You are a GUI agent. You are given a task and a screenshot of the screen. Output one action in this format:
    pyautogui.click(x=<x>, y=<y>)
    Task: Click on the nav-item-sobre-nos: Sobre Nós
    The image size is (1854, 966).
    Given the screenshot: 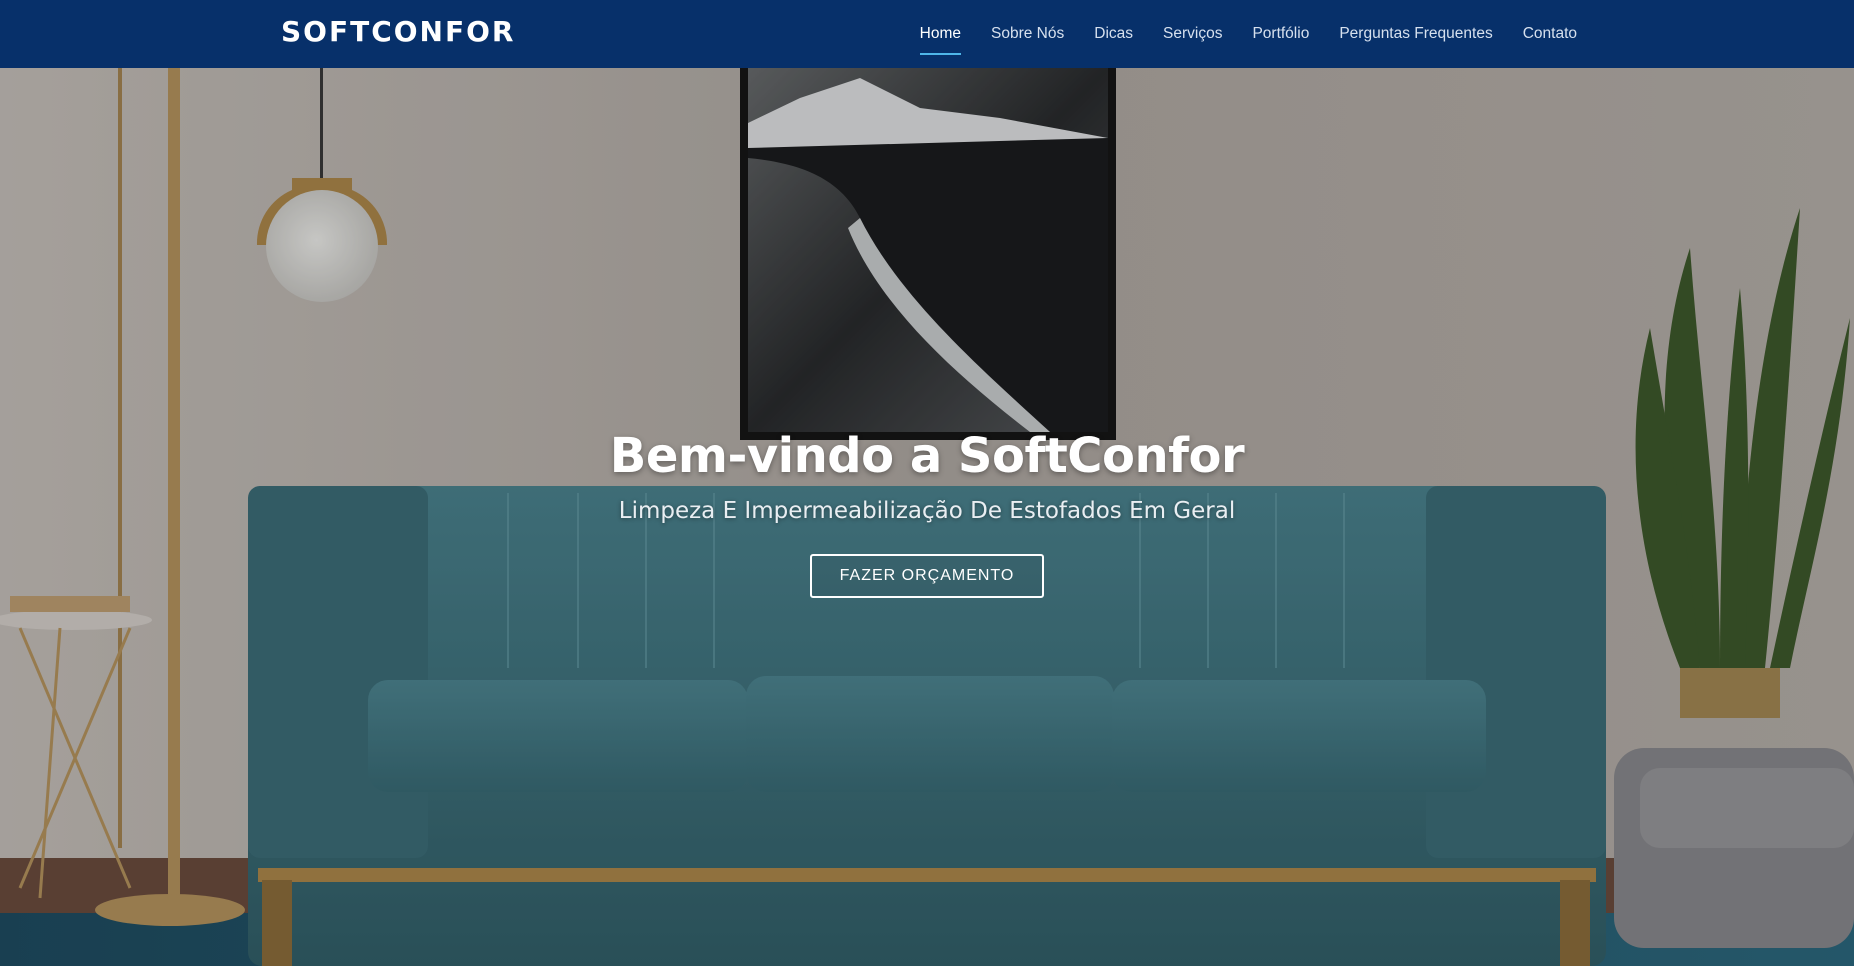 What is the action you would take?
    pyautogui.click(x=1027, y=34)
    